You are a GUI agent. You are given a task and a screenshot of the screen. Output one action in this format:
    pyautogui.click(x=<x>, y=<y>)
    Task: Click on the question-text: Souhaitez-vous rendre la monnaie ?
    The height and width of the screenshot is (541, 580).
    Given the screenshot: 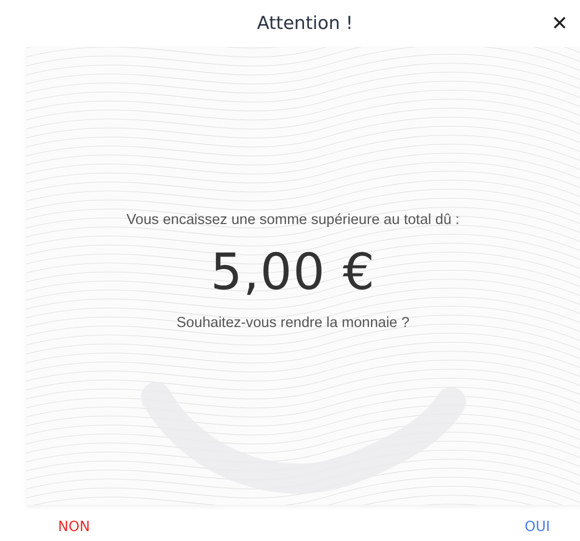 What is the action you would take?
    pyautogui.click(x=293, y=323)
    